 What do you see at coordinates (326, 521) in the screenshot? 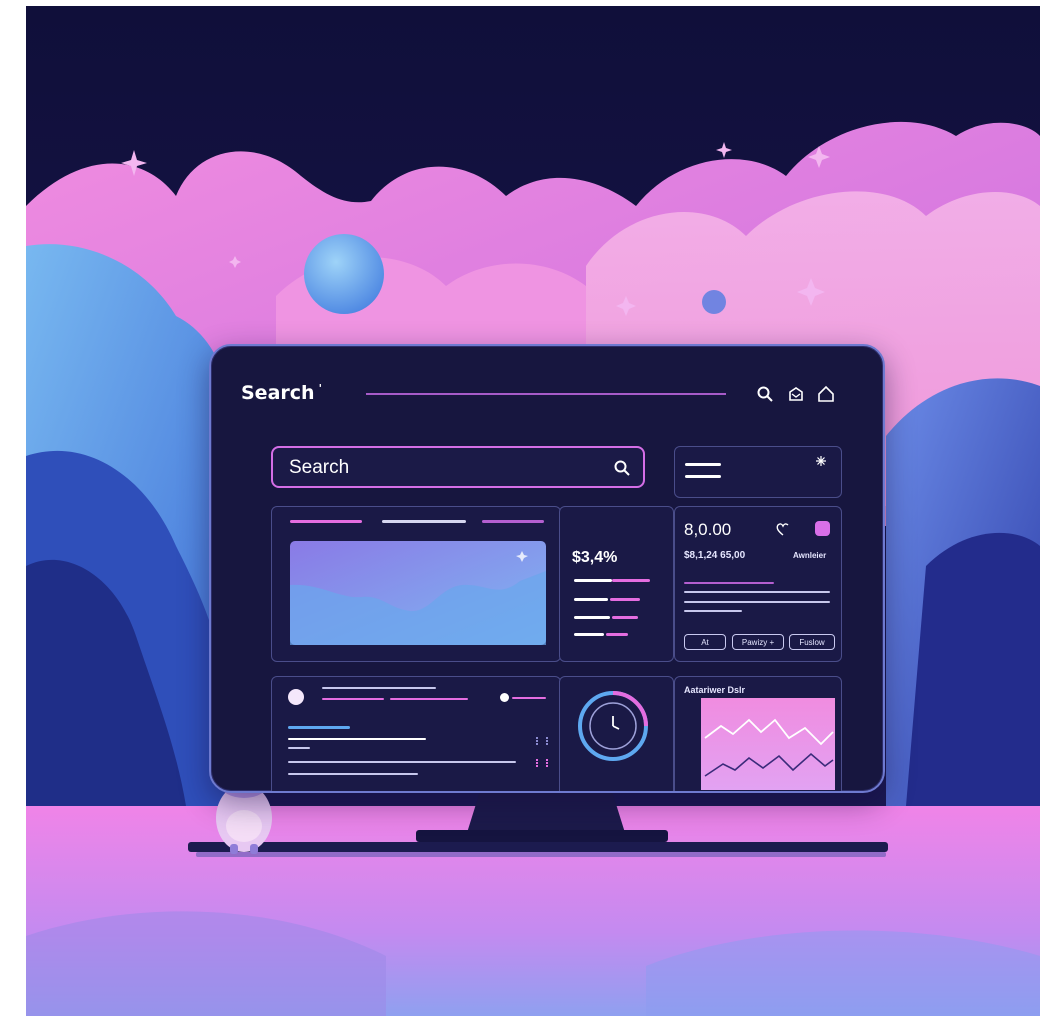
I see `tab-line-active` at bounding box center [326, 521].